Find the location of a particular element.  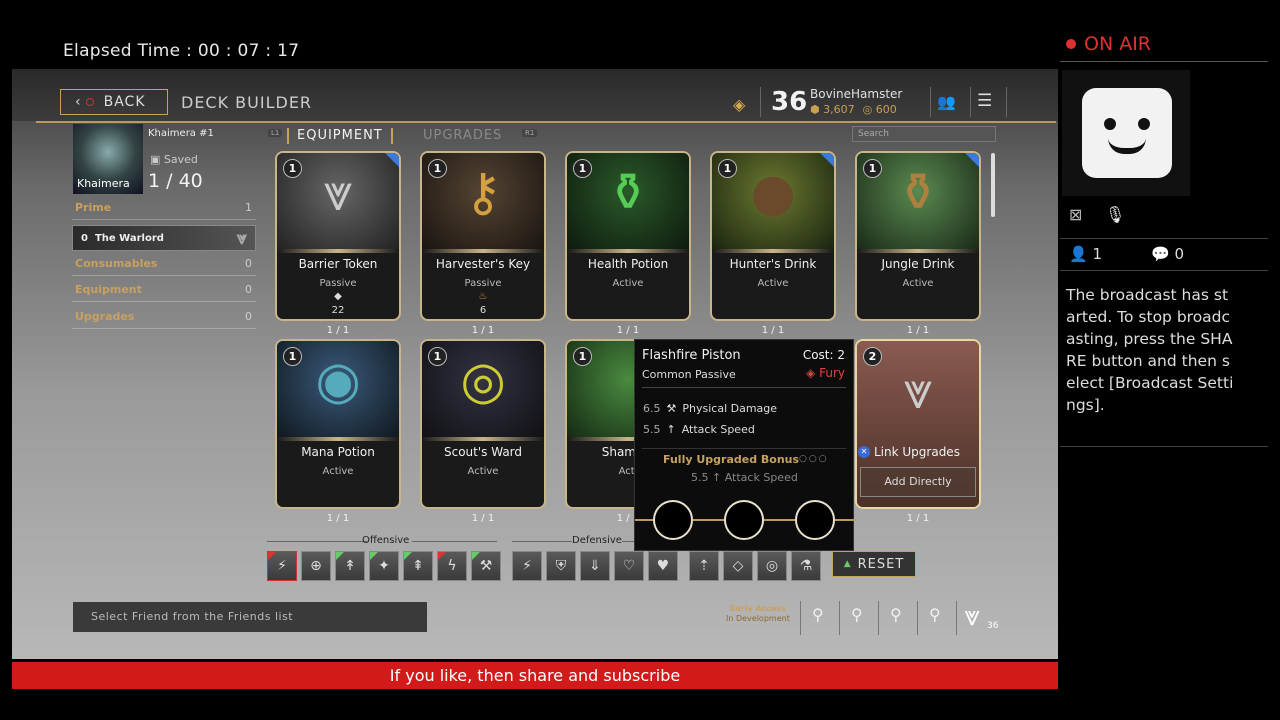

coin-icon: ◎ is located at coordinates (867, 109).